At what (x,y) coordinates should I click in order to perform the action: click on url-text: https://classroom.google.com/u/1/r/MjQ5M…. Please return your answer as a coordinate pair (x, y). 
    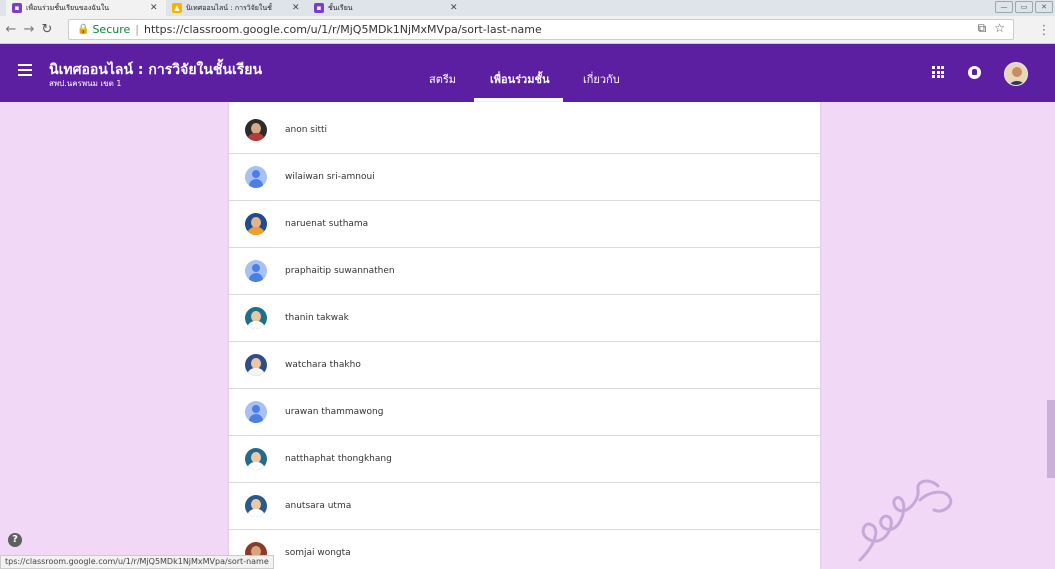
    Looking at the image, I should click on (343, 29).